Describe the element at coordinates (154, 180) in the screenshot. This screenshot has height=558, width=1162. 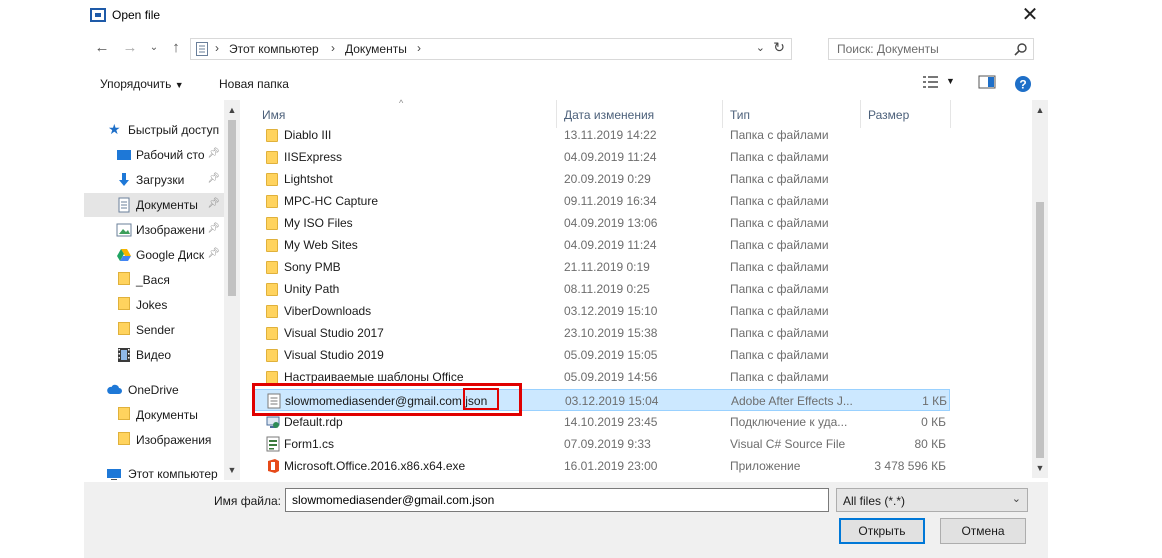
I see `sidebar-item-downloads: Загрузки 📌︎` at that location.